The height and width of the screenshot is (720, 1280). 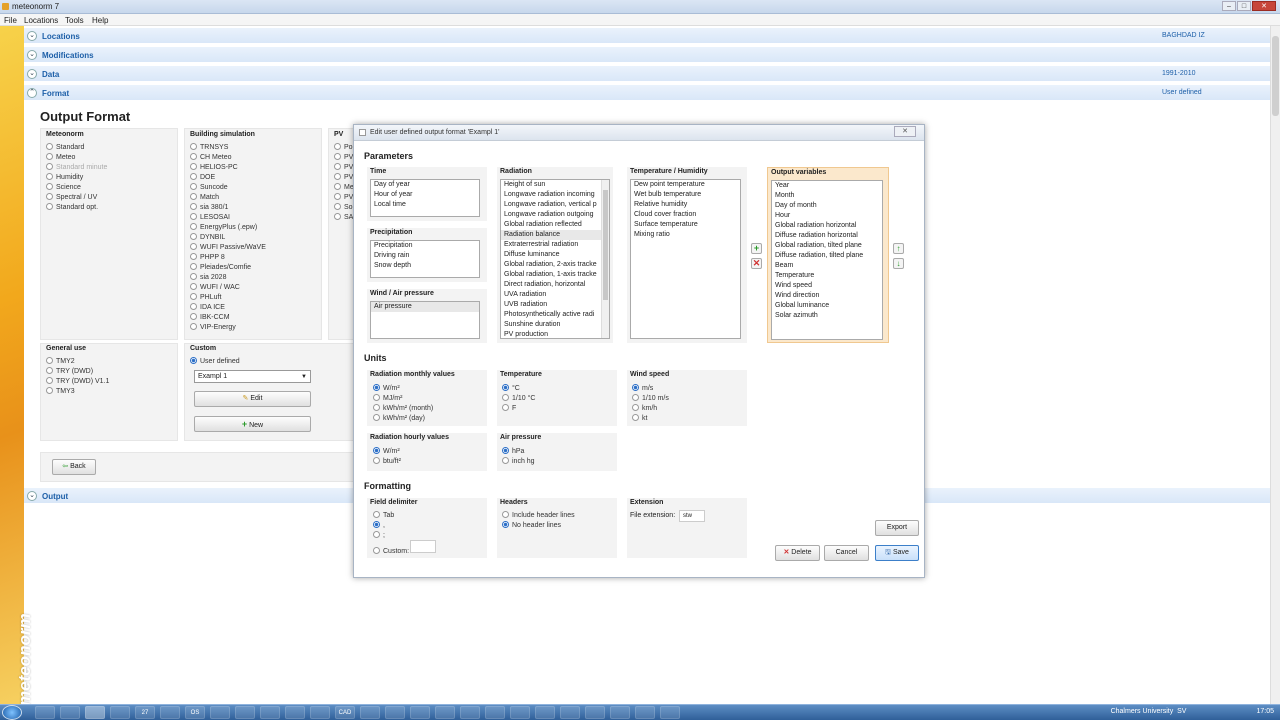 What do you see at coordinates (1244, 6) in the screenshot?
I see `maximize-button: □` at bounding box center [1244, 6].